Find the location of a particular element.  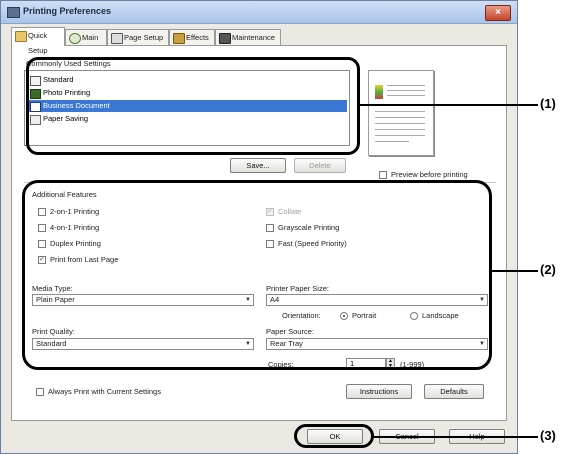

callout-1-label: (1) is located at coordinates (548, 103).